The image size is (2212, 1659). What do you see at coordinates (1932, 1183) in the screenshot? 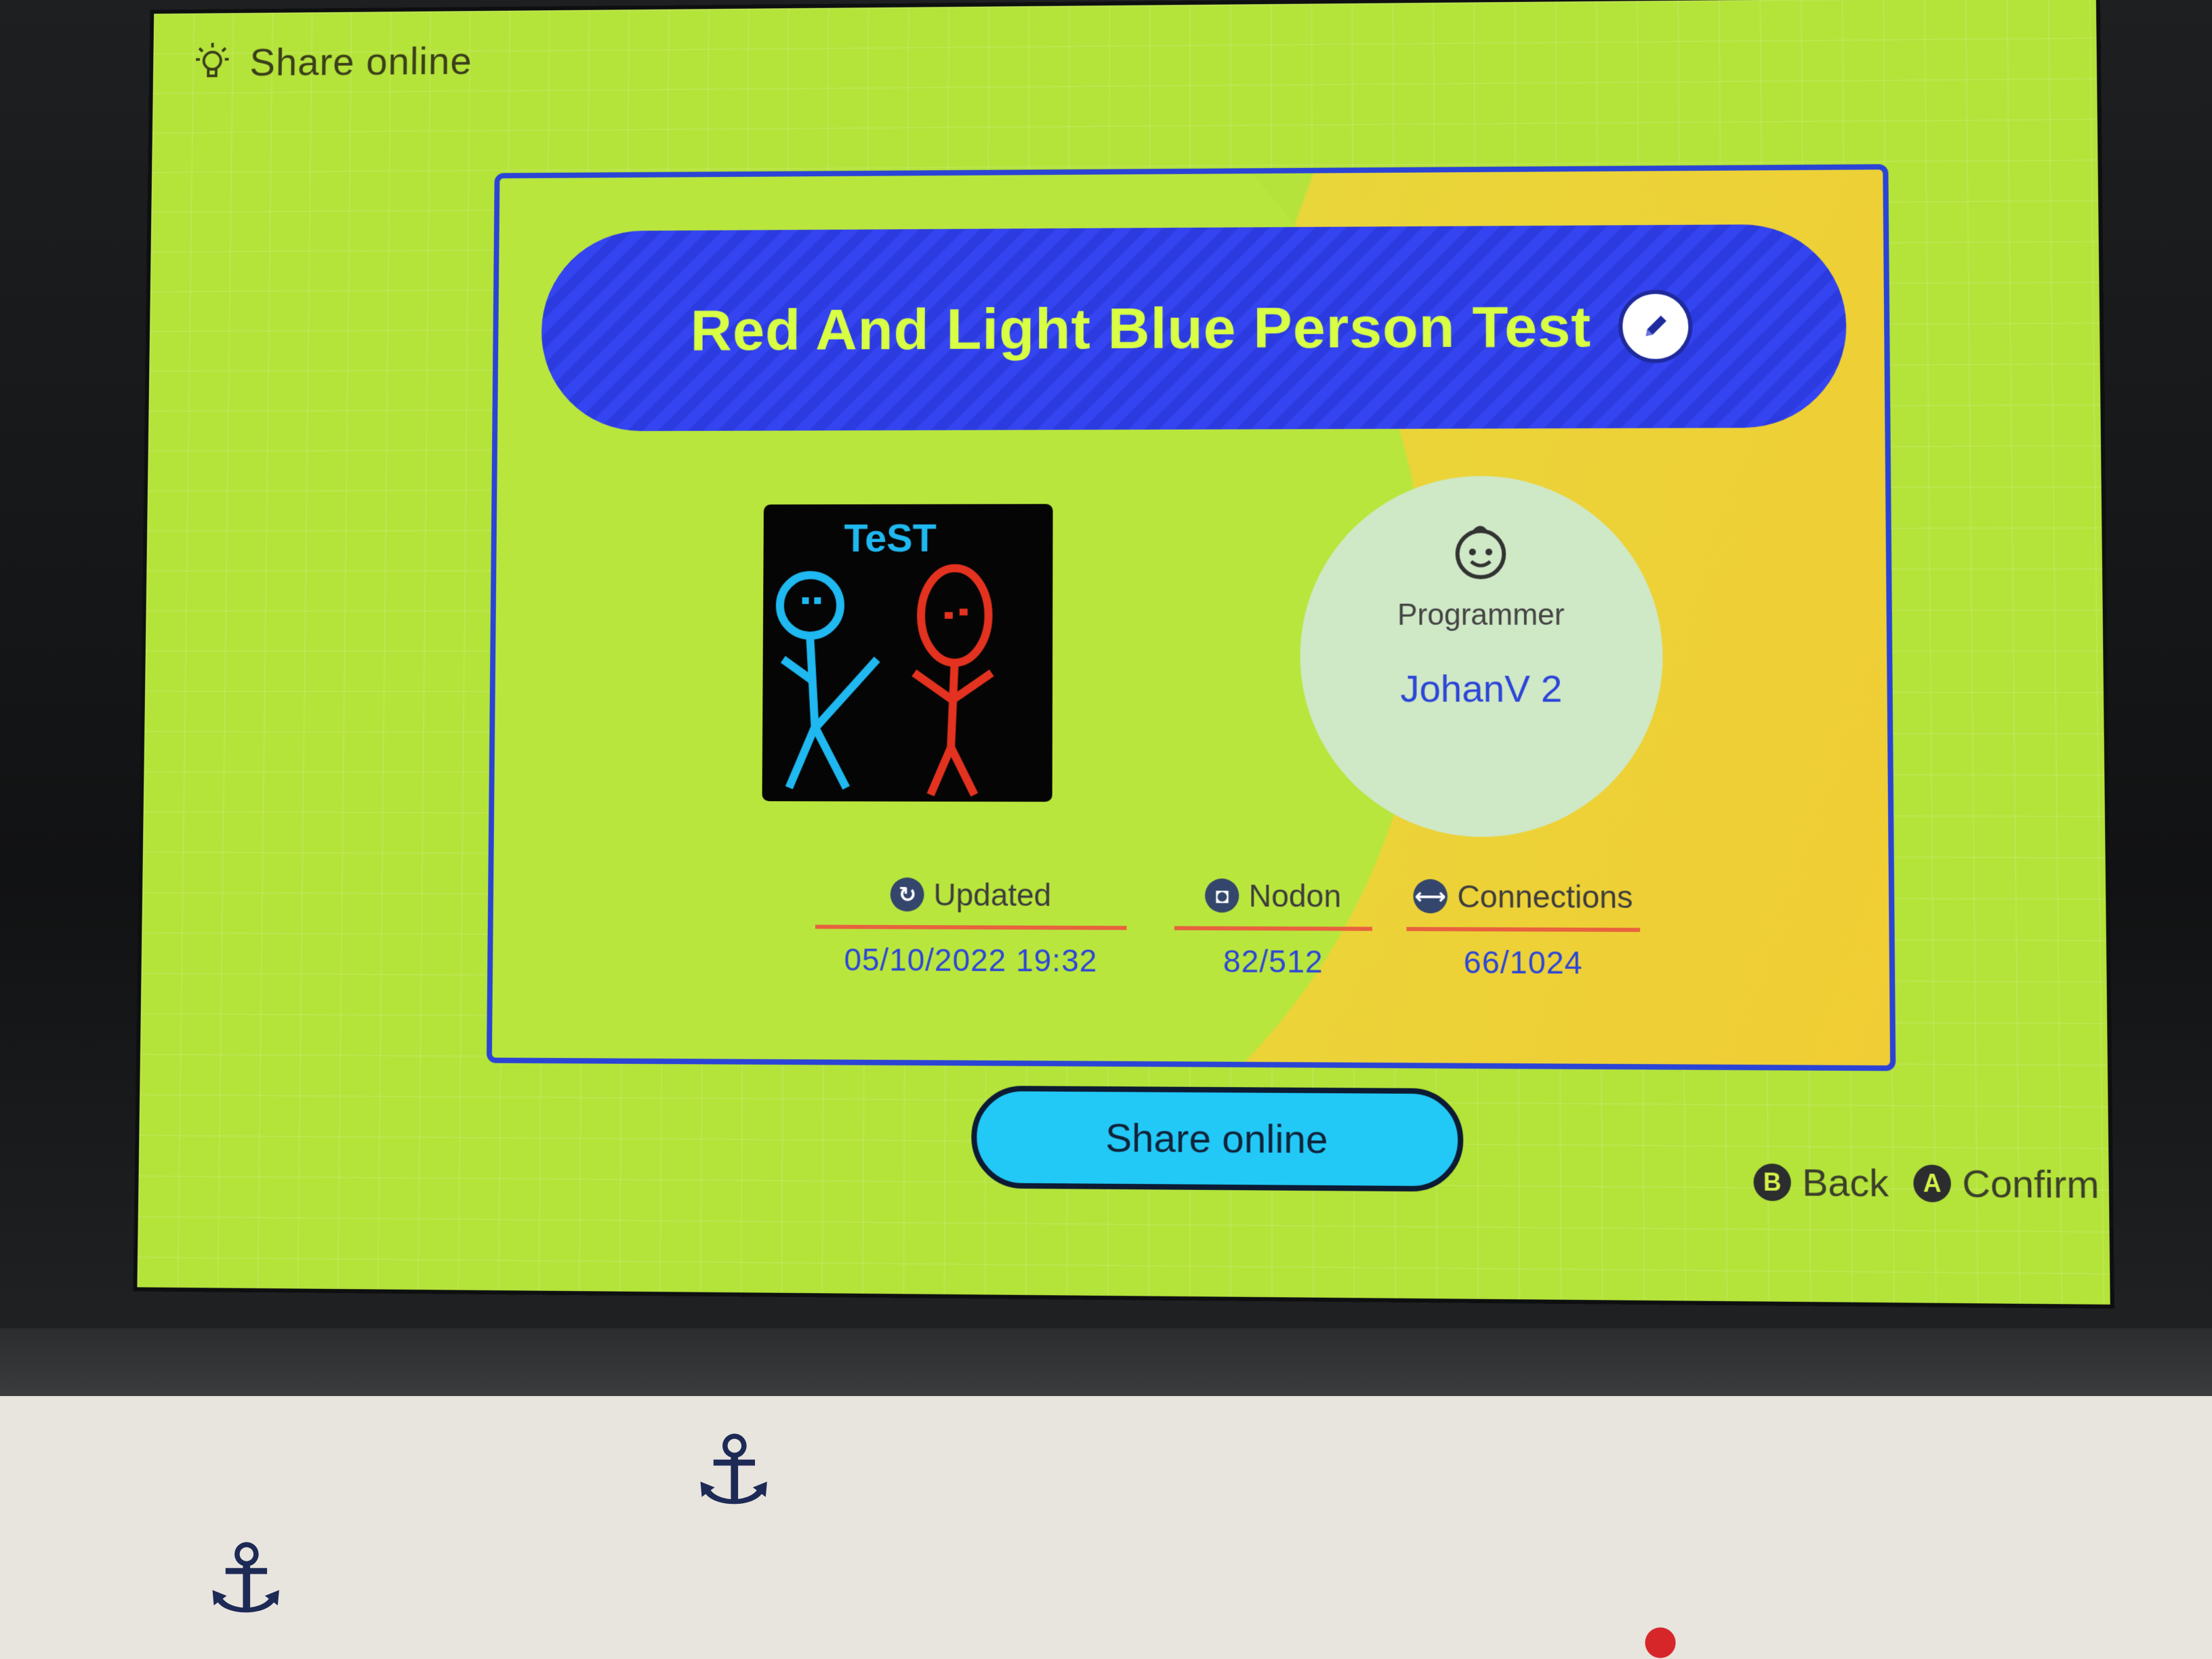
I see `a-button-icon: A` at bounding box center [1932, 1183].